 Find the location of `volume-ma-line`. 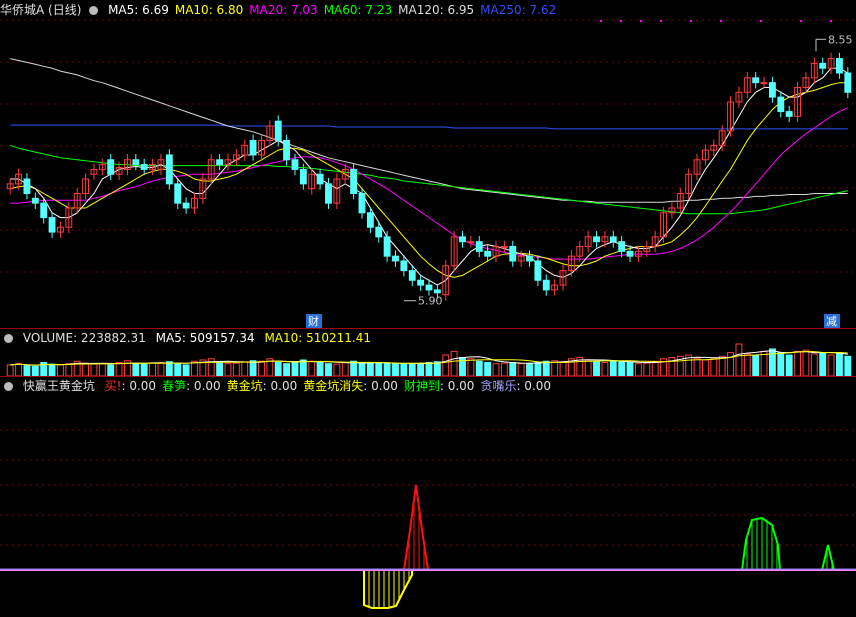

volume-ma-line is located at coordinates (429, 358).